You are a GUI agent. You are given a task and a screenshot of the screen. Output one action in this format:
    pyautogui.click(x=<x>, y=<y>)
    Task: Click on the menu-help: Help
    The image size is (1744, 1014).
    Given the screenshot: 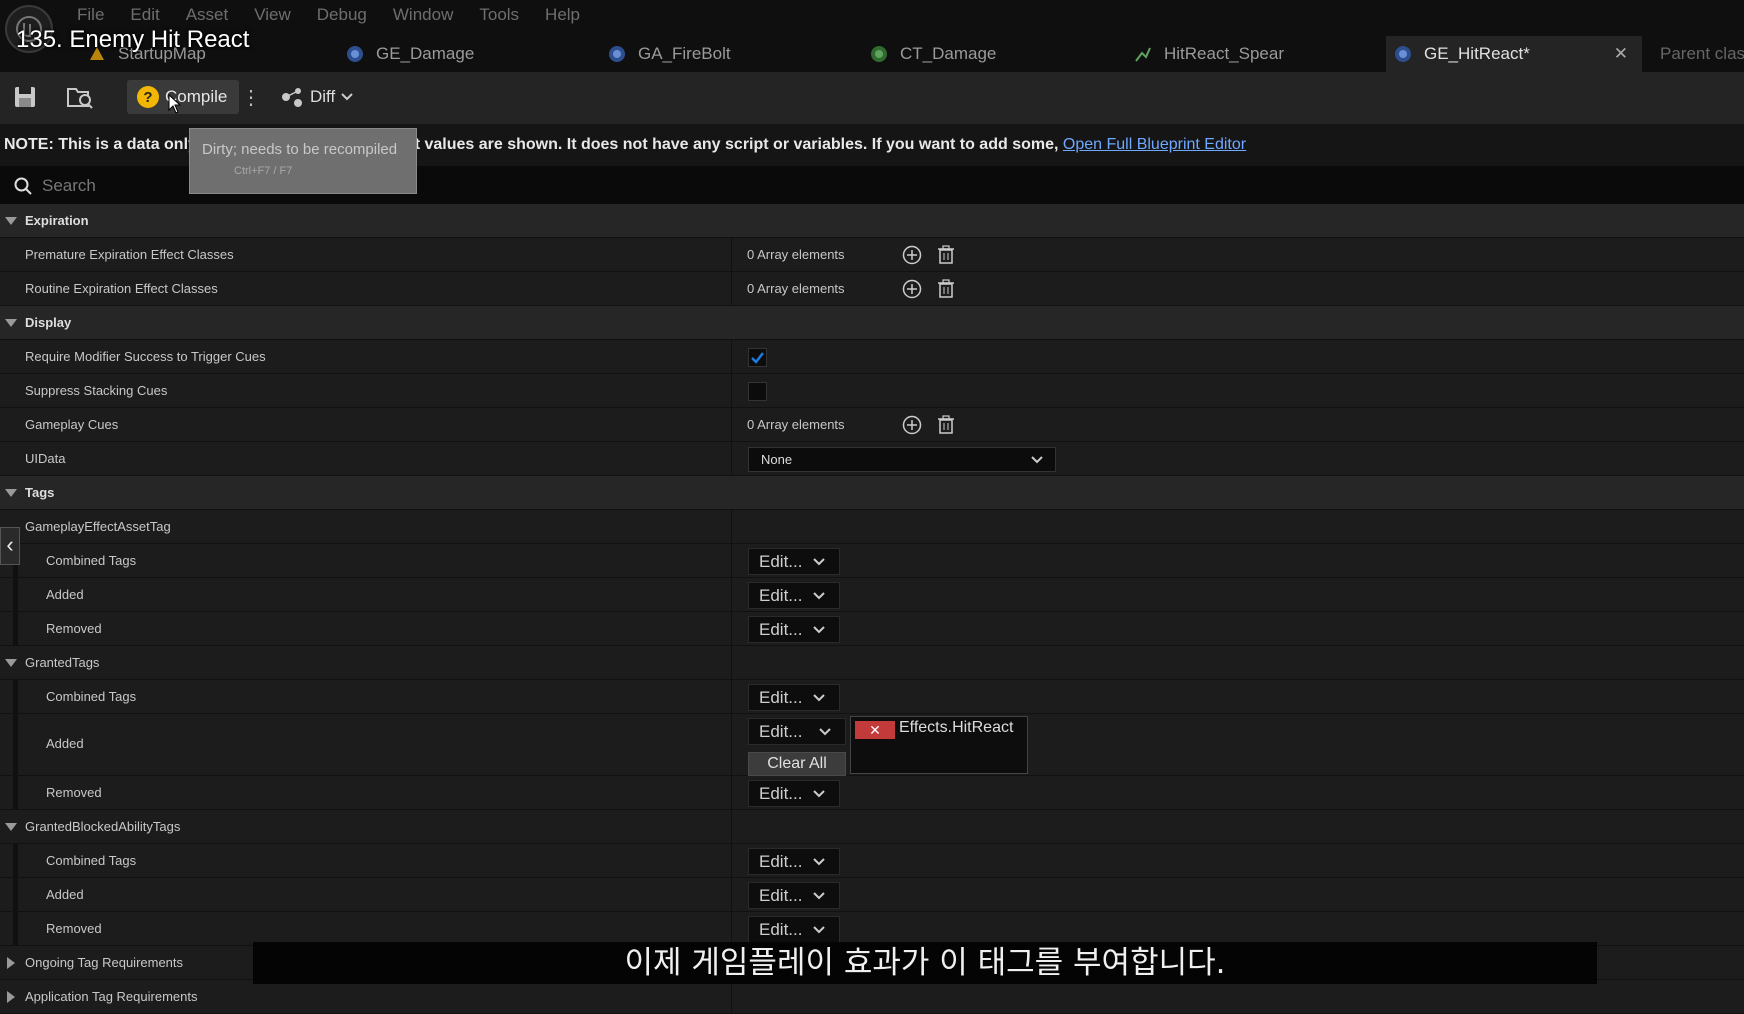 What is the action you would take?
    pyautogui.click(x=562, y=15)
    